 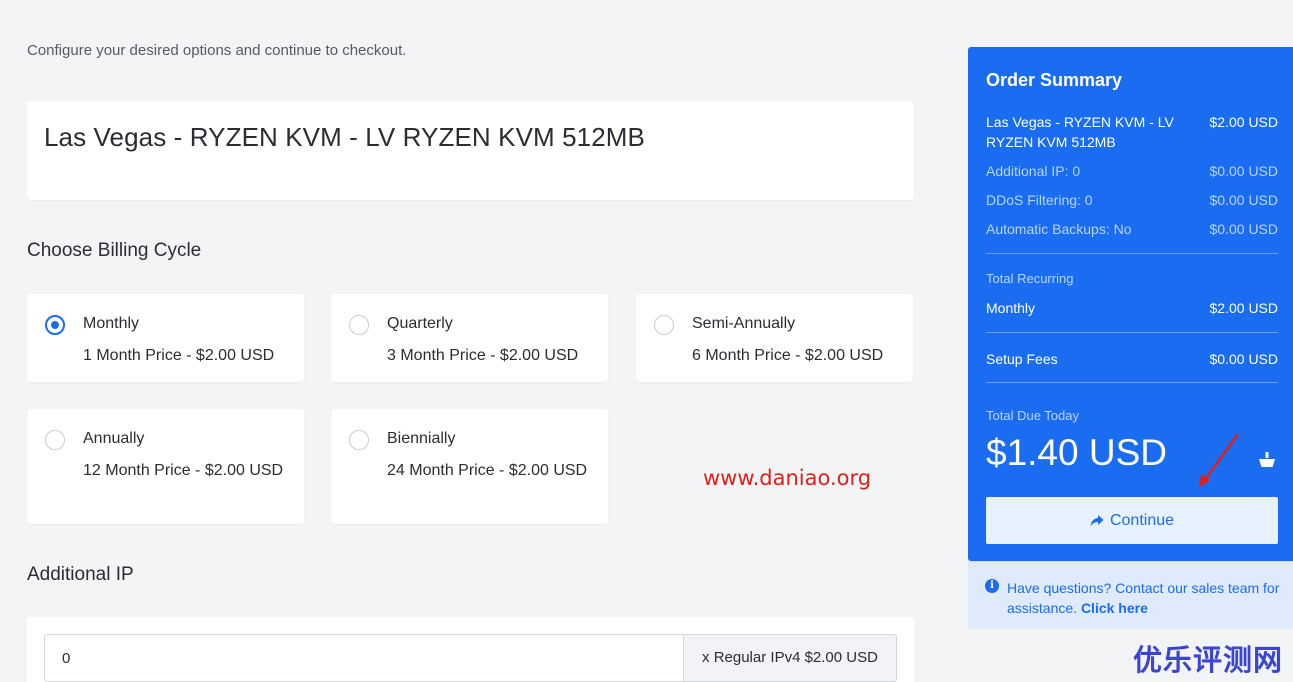 What do you see at coordinates (788, 355) in the screenshot?
I see `billing-option-price: 6 Month Price - $2.00 USD` at bounding box center [788, 355].